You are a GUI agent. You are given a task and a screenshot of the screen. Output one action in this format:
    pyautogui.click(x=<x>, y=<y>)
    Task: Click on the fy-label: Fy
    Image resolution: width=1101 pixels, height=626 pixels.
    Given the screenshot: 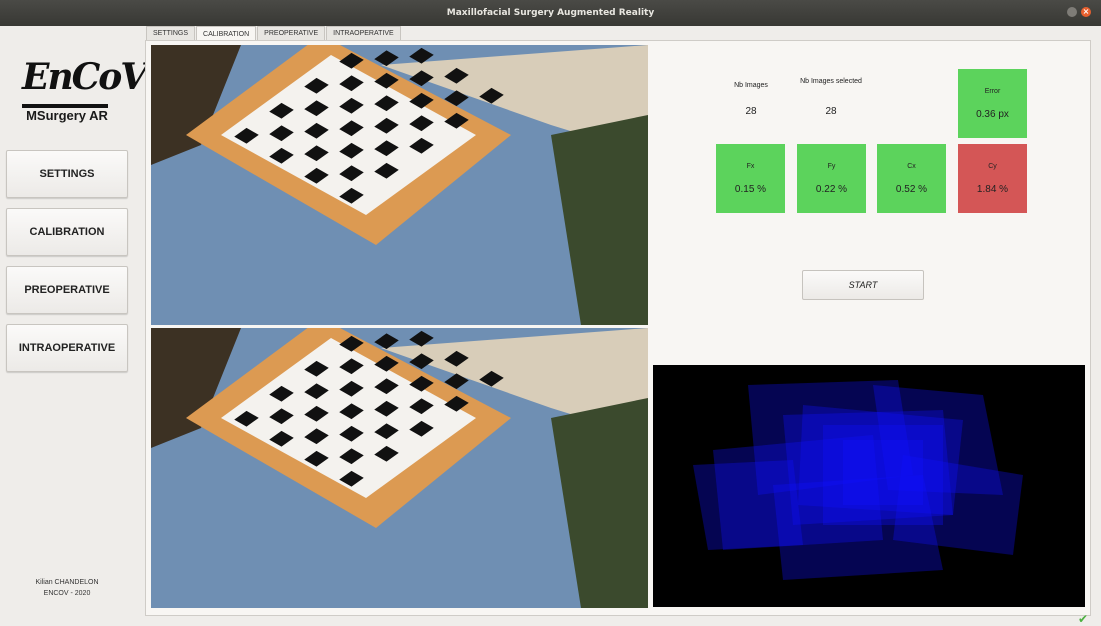 What is the action you would take?
    pyautogui.click(x=831, y=166)
    